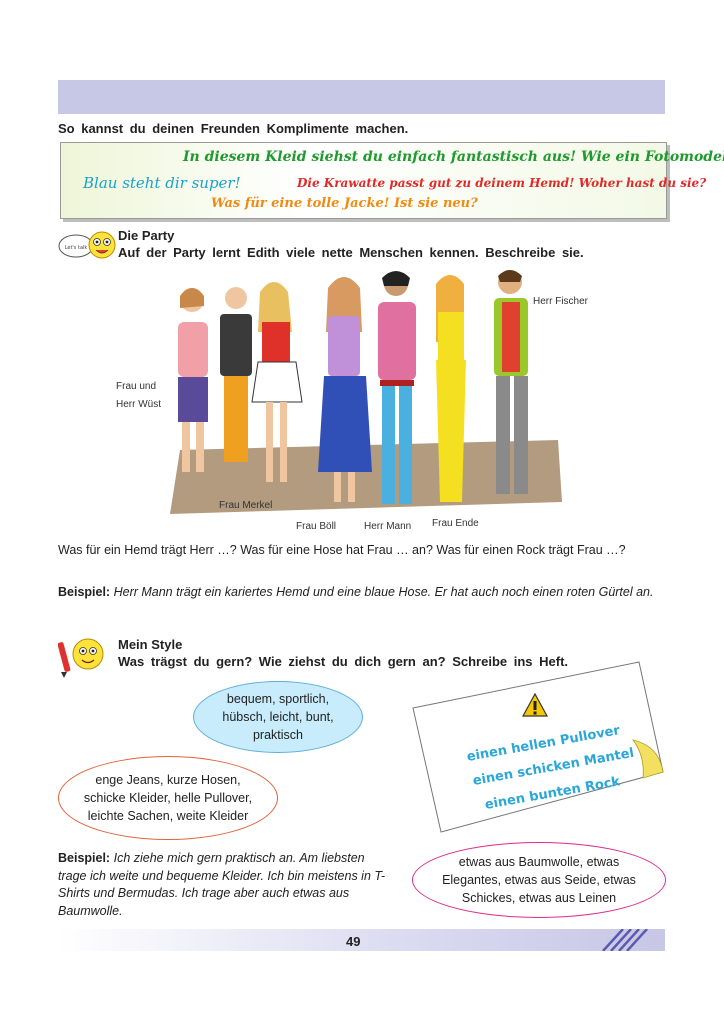  What do you see at coordinates (82, 656) in the screenshot?
I see `writing-smiley-icon` at bounding box center [82, 656].